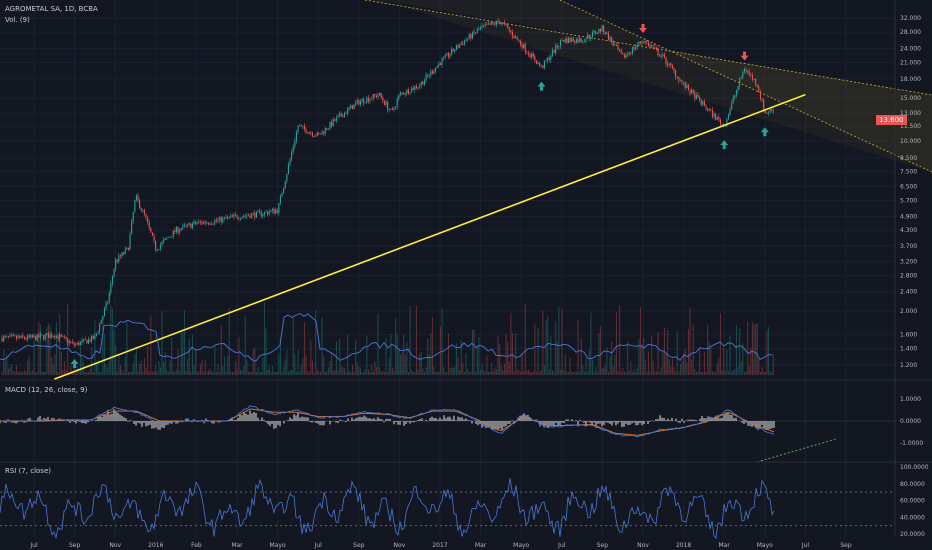 This screenshot has width=932, height=550. I want to click on price-tick-label: 1.200, so click(908, 365).